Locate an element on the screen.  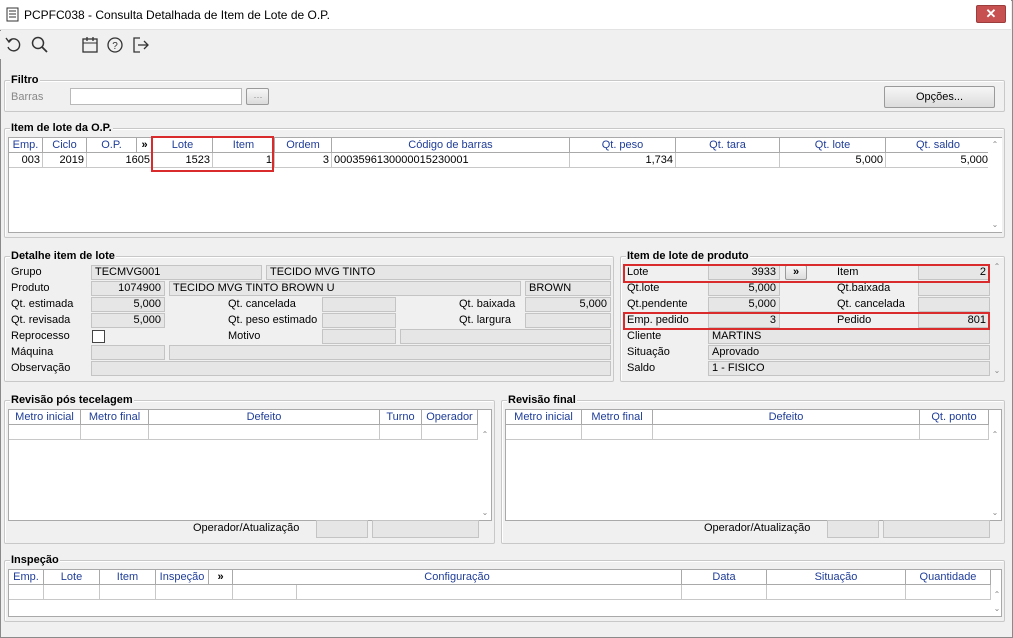
maquina-code-field is located at coordinates (128, 352).